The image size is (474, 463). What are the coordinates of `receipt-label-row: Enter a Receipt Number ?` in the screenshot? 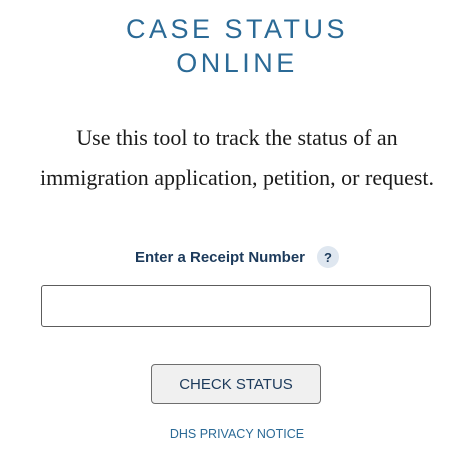 It's located at (237, 257).